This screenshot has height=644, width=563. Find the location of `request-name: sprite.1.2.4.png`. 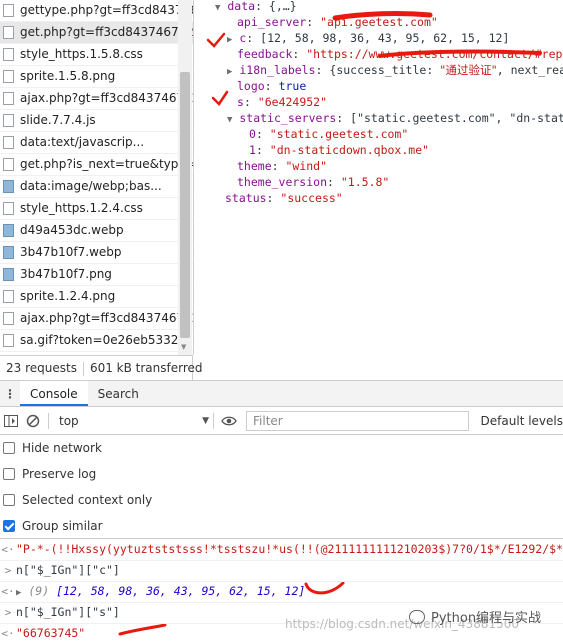

request-name: sprite.1.2.4.png is located at coordinates (68, 296).